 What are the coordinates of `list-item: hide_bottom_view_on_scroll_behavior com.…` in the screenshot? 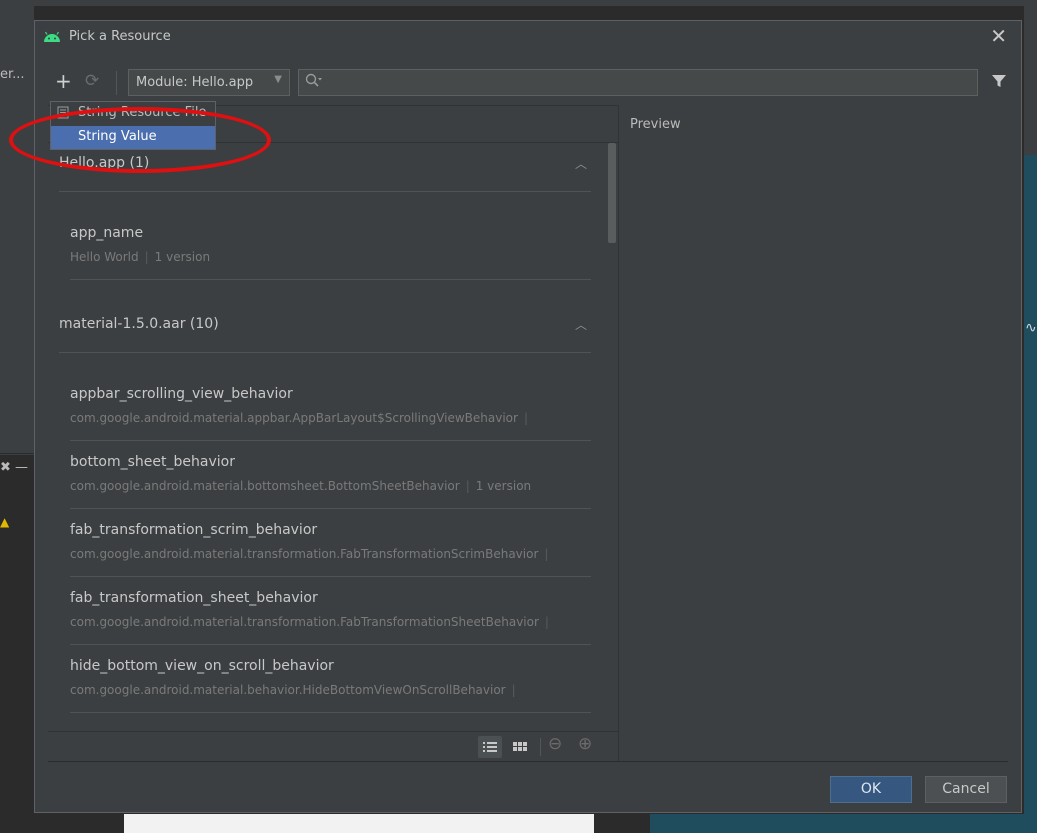 It's located at (330, 679).